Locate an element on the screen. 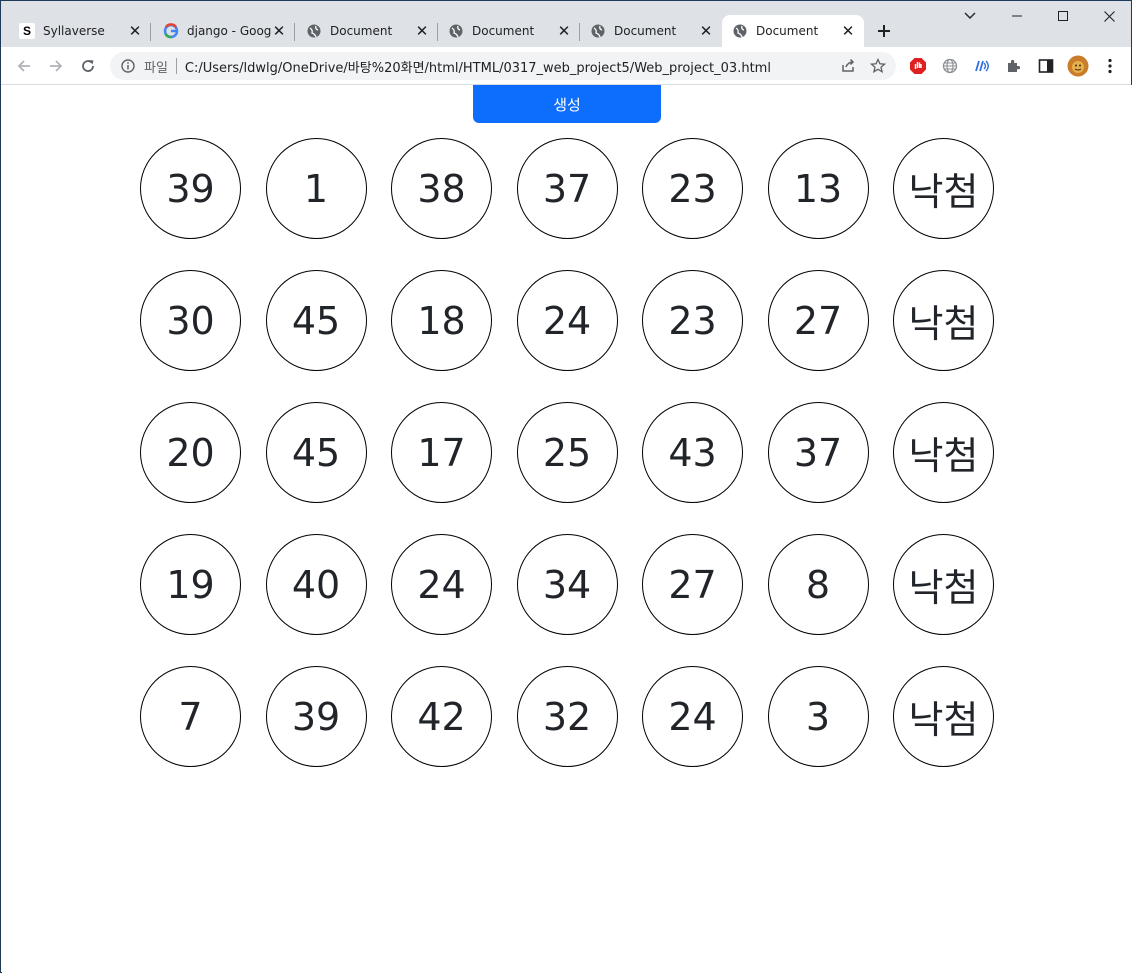  lotto-row: 19 40 24 34 27 8 낙첨 is located at coordinates (567, 584).